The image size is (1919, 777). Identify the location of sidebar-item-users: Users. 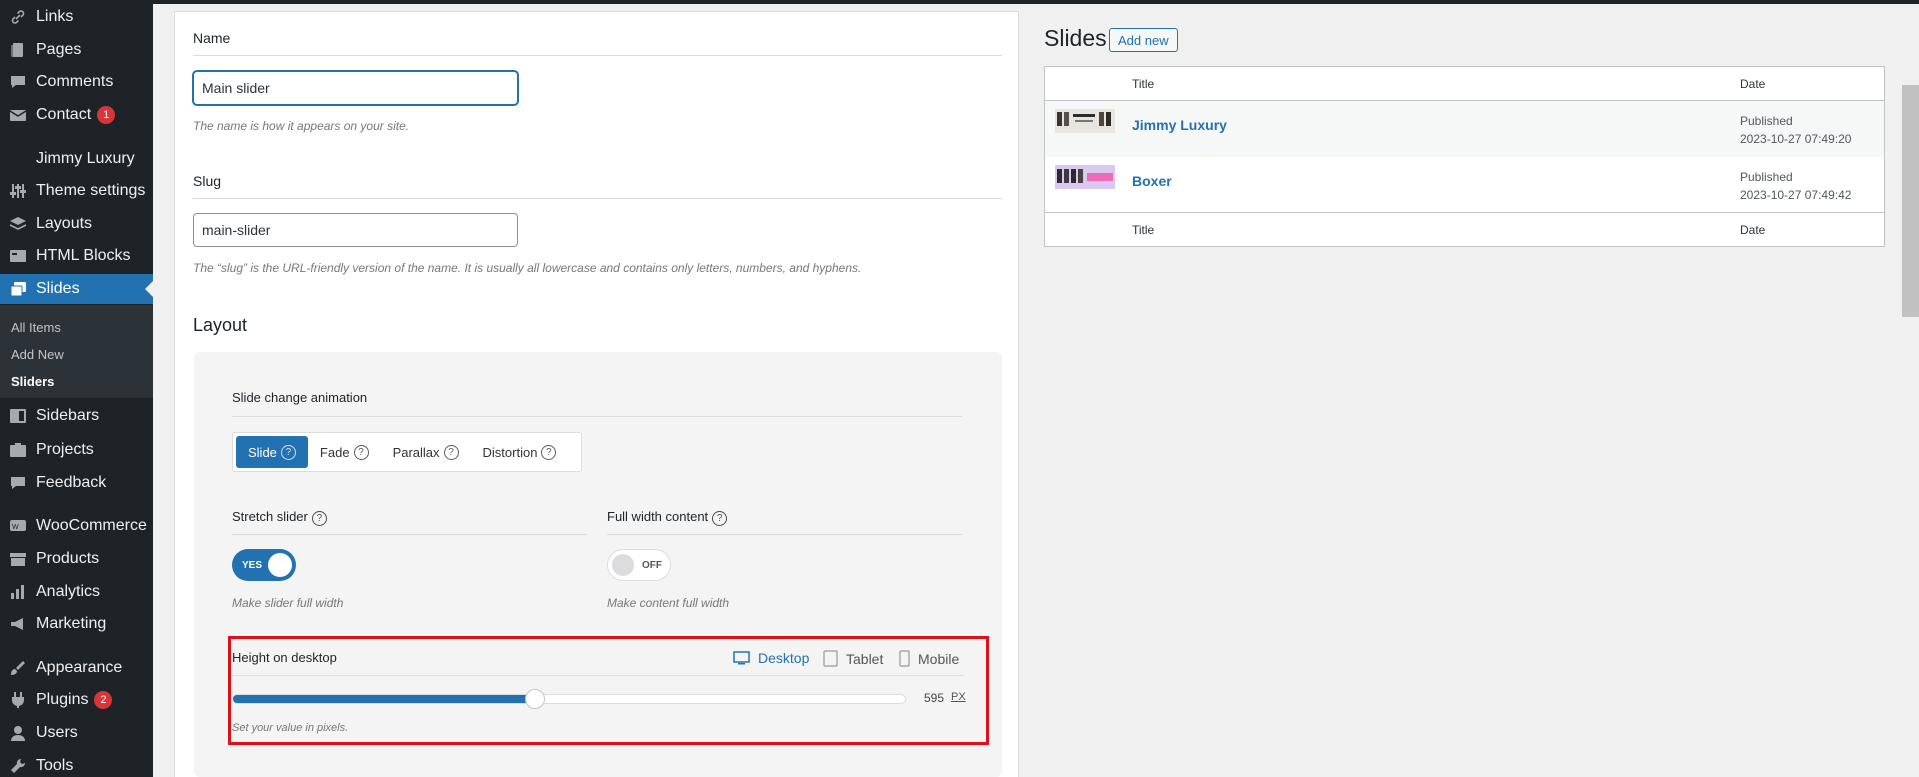
(76, 733).